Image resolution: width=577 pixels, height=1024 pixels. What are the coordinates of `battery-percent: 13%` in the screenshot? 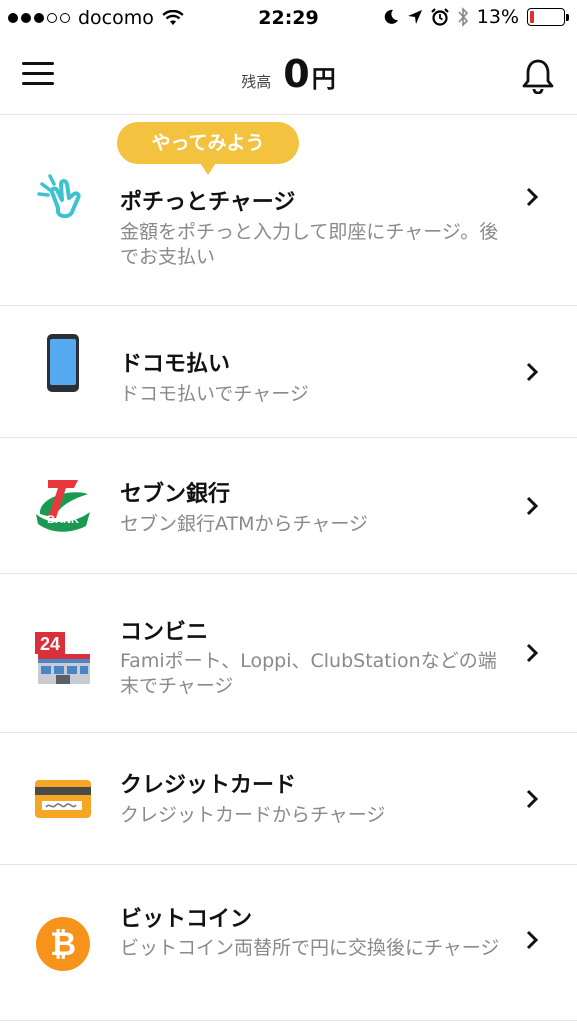 It's located at (497, 17).